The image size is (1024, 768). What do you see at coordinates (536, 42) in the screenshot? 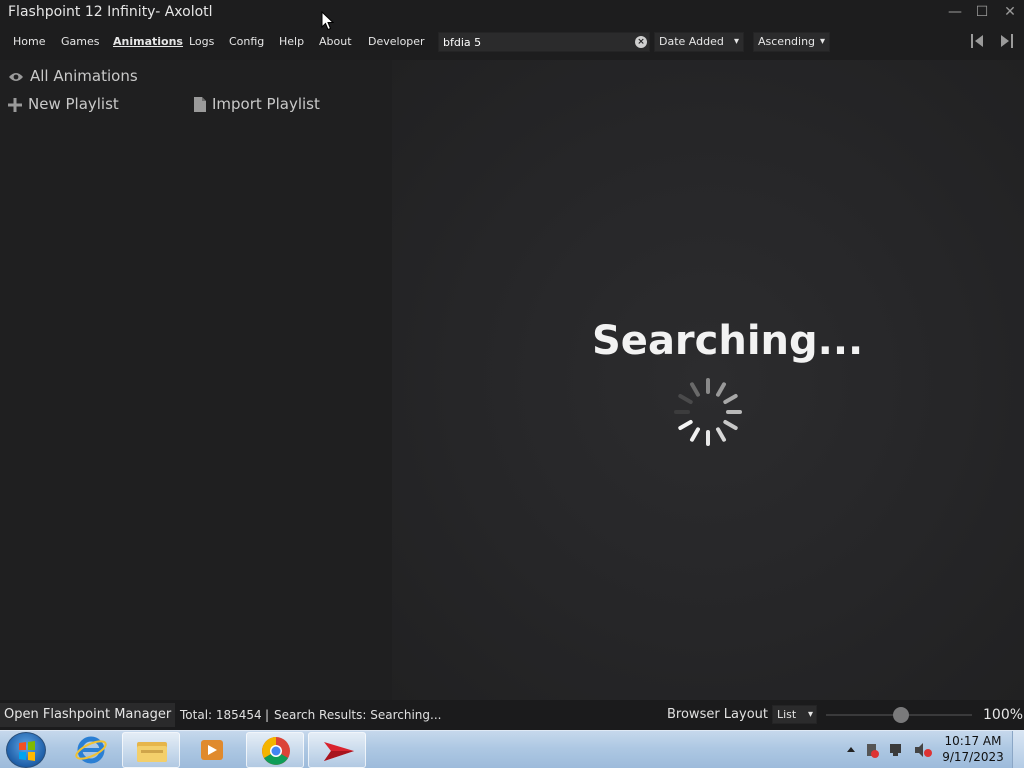
I see `search-input` at bounding box center [536, 42].